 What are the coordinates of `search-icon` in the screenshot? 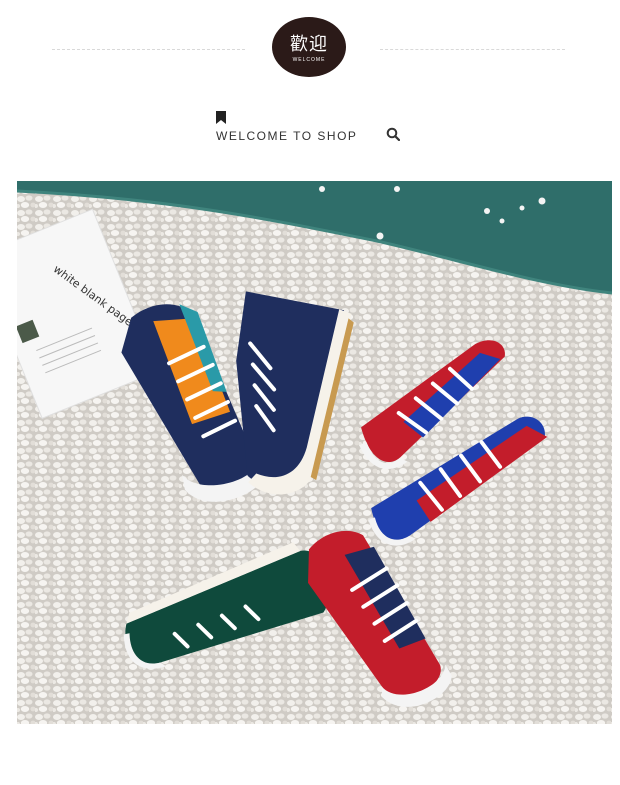 It's located at (393, 134).